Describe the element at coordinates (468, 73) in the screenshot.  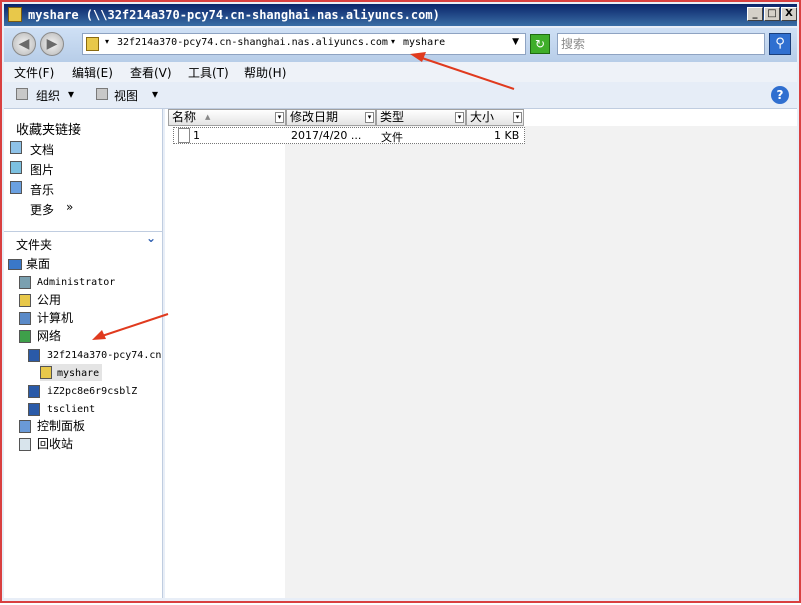
I see `annotation-arrow-address` at that location.